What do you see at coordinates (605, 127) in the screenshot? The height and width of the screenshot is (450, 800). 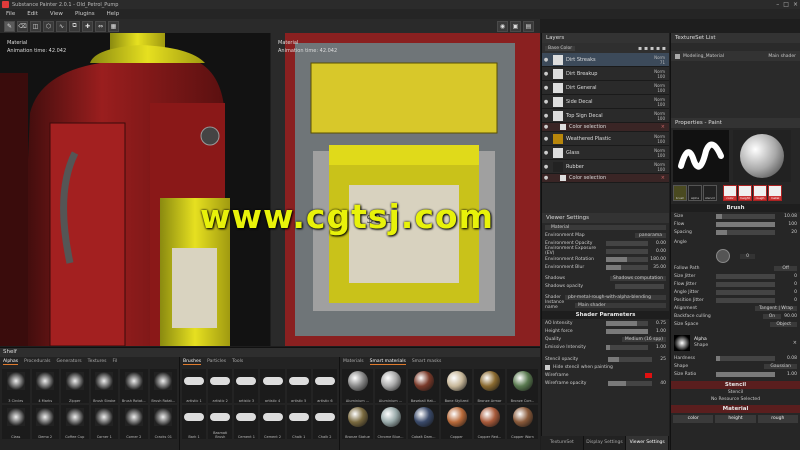 I see `layer-mask-row: ● Color selection ×` at bounding box center [605, 127].